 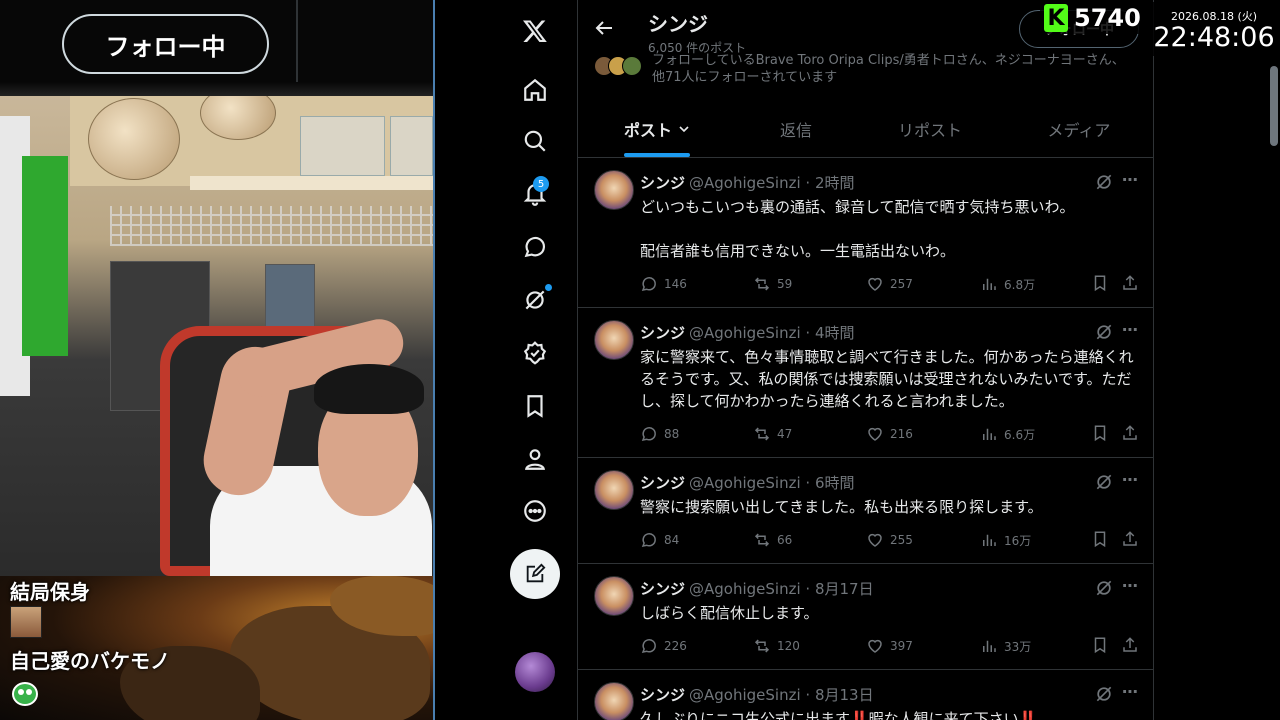 What do you see at coordinates (50, 592) in the screenshot?
I see `overlay-caption-1: 結局保身` at bounding box center [50, 592].